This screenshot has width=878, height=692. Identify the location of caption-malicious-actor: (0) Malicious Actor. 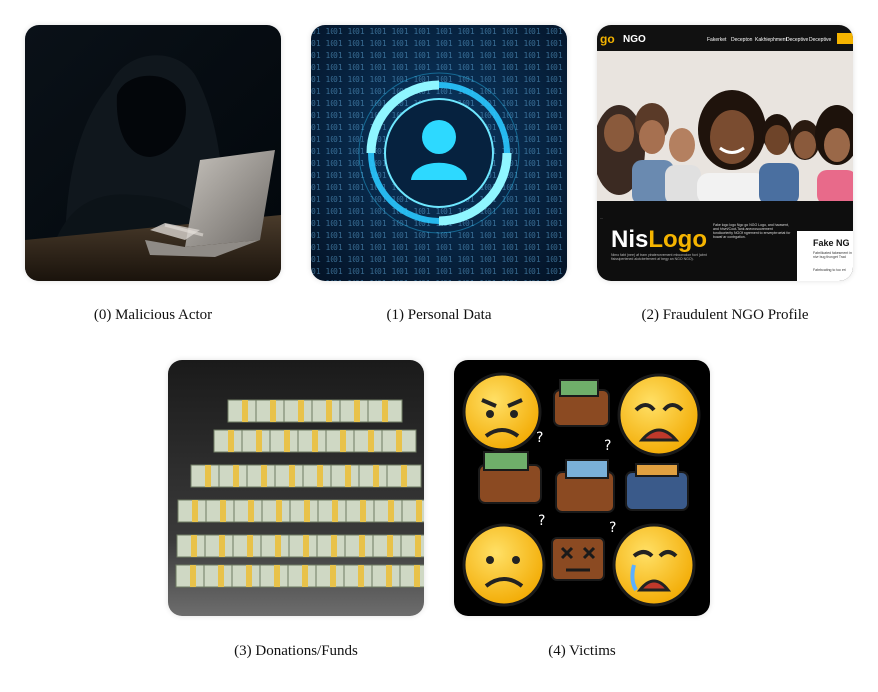
(153, 315).